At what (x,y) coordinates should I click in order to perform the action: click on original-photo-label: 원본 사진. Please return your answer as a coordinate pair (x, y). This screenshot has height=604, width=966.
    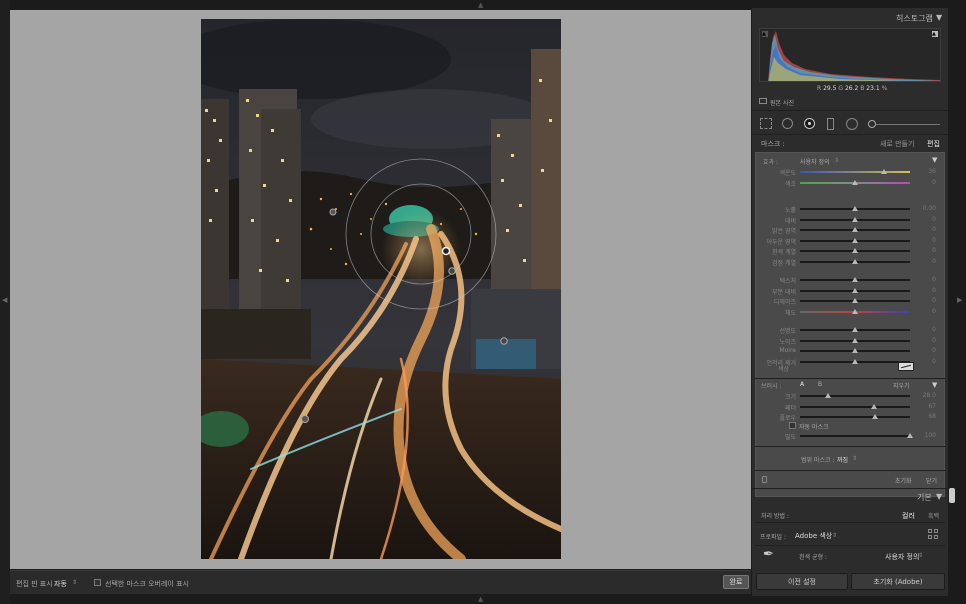
    Looking at the image, I should click on (782, 102).